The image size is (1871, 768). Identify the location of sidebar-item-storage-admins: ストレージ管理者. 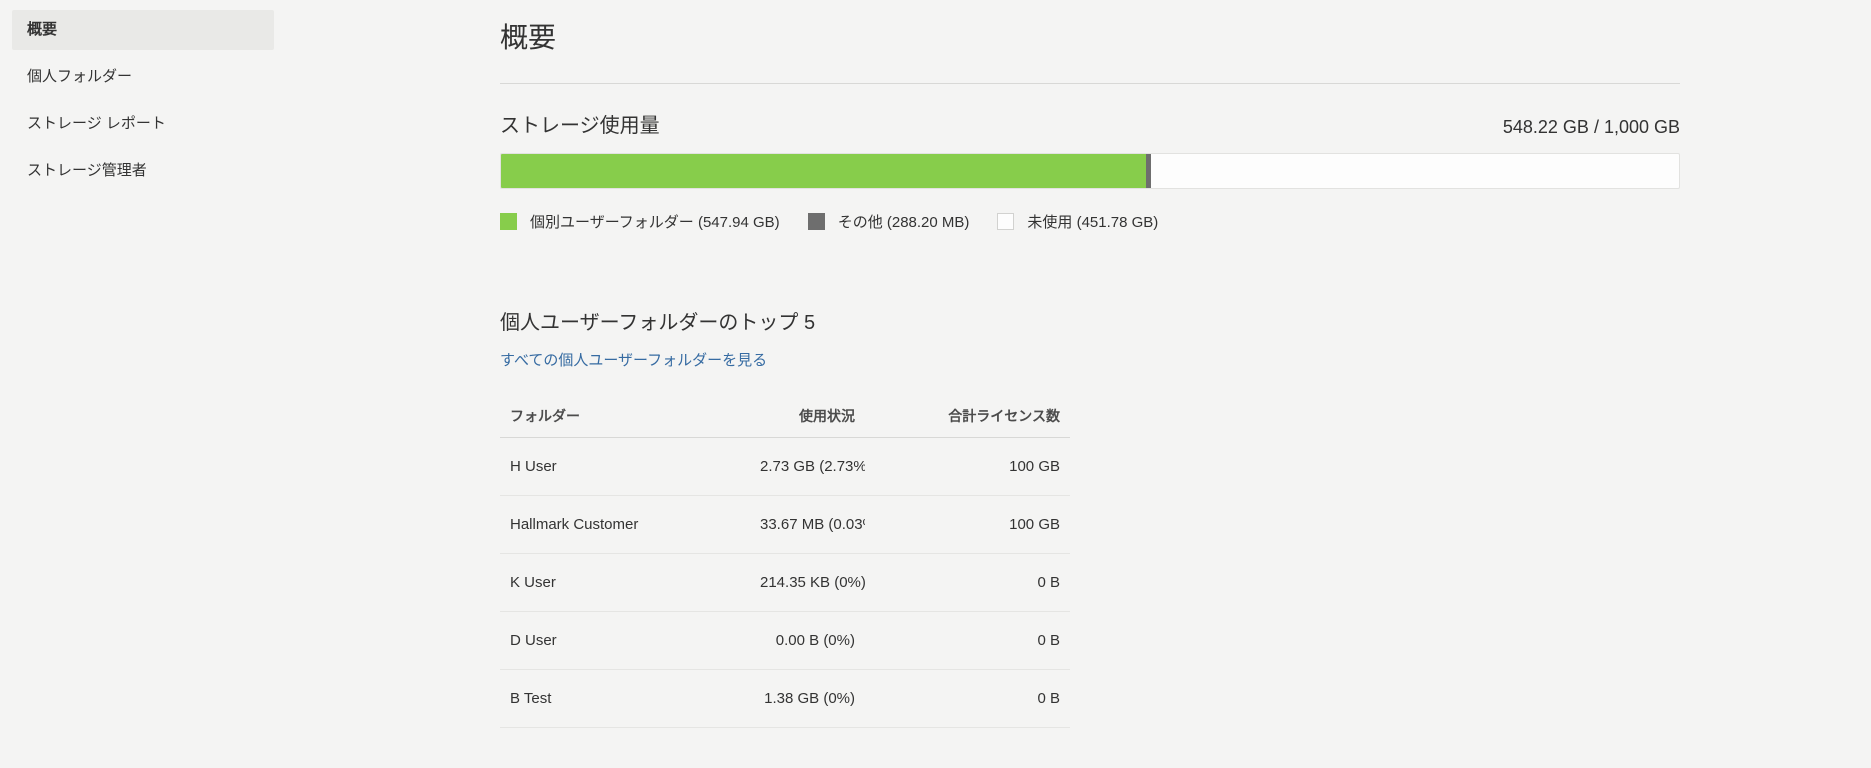
(143, 171).